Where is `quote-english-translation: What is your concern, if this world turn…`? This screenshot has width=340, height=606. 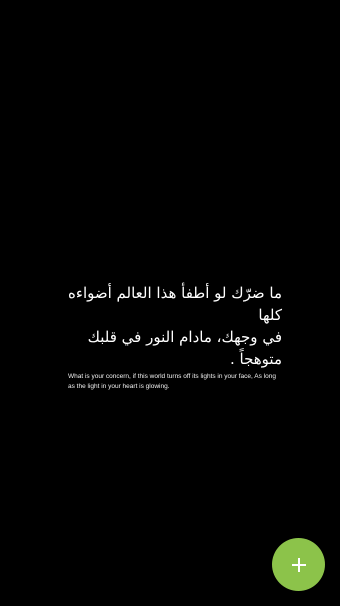 quote-english-translation: What is your concern, if this world turn… is located at coordinates (172, 381).